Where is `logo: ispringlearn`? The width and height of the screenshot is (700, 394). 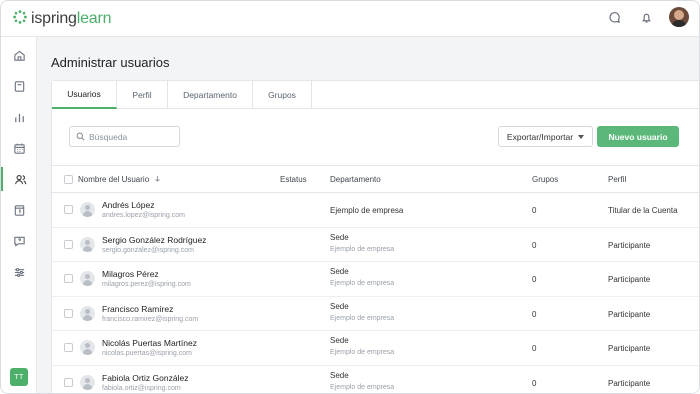
logo: ispringlearn is located at coordinates (62, 19).